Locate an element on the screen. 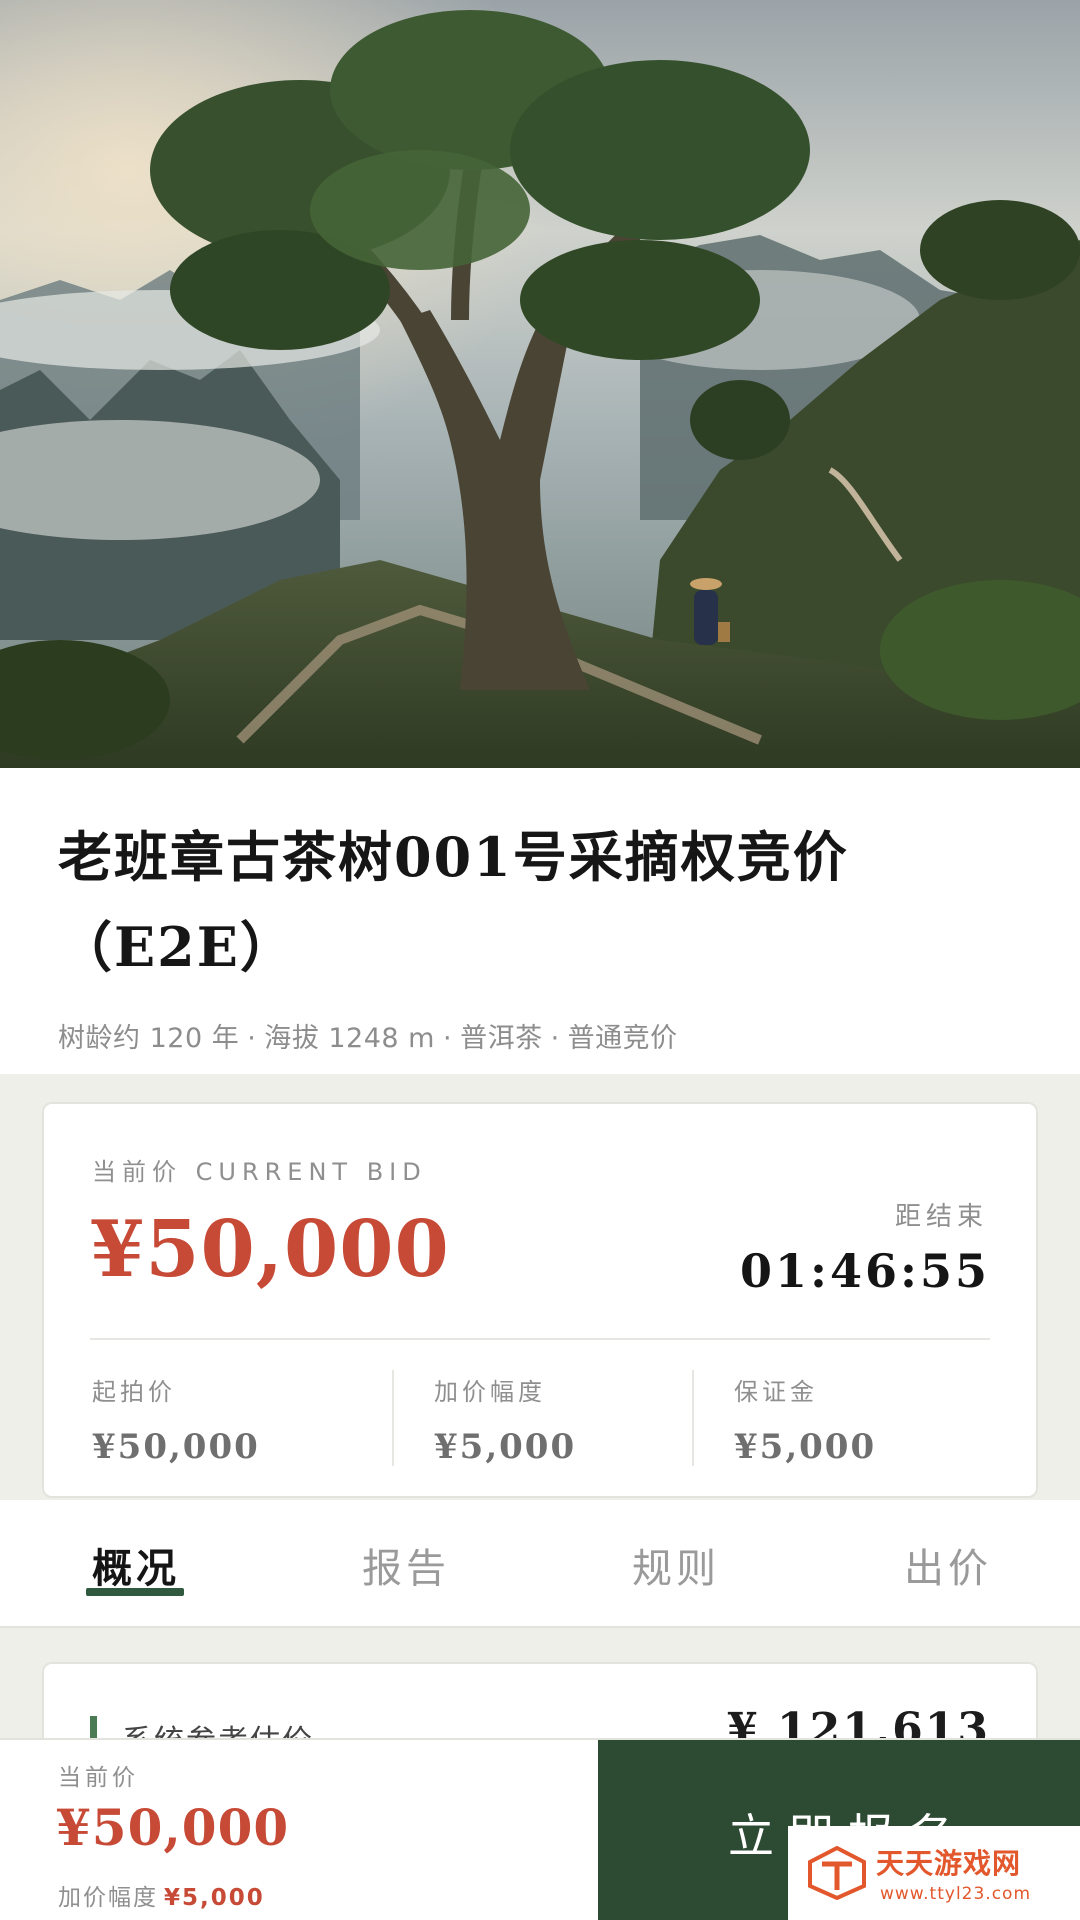 The image size is (1080, 1920). countdown-timer: 01:46:55 is located at coordinates (864, 1271).